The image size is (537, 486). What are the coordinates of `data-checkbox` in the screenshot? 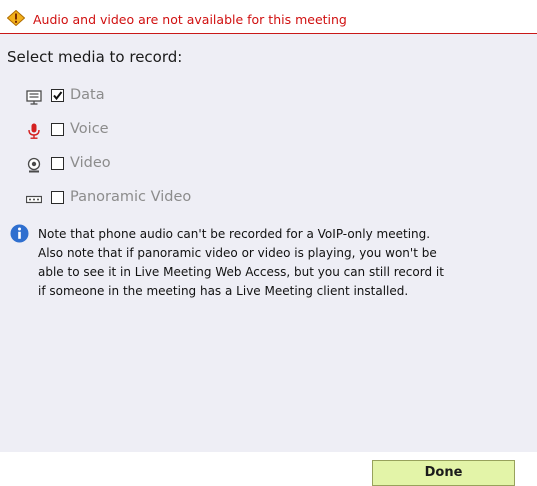 It's located at (57, 95).